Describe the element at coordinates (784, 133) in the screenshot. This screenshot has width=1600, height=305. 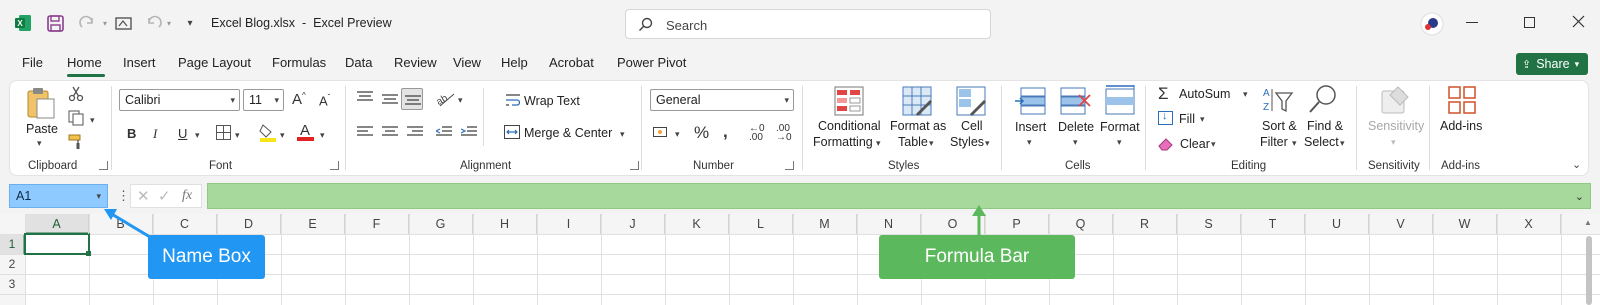
I see `decrease-decimal-icon: .00 →0` at that location.